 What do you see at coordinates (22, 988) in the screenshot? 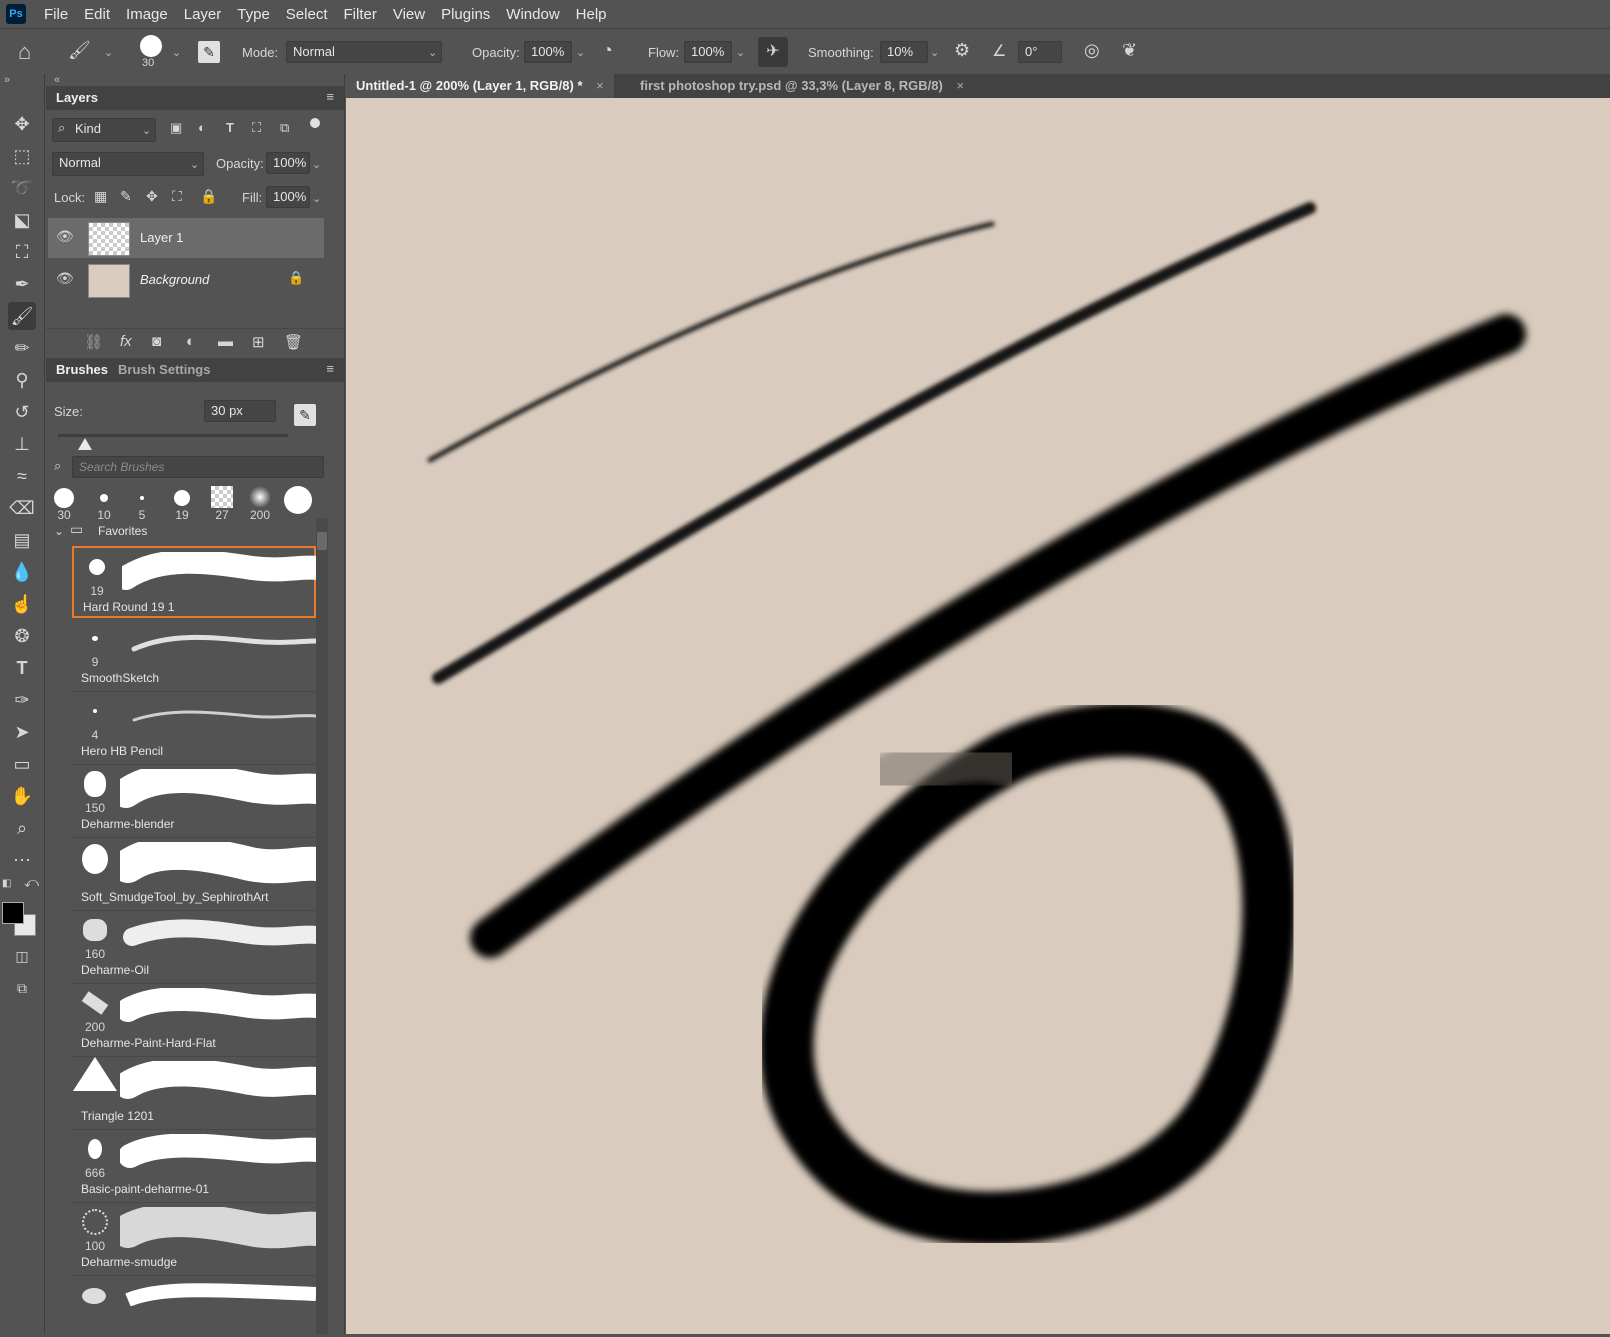
I see `screen-mode-icon: ⧉` at bounding box center [22, 988].